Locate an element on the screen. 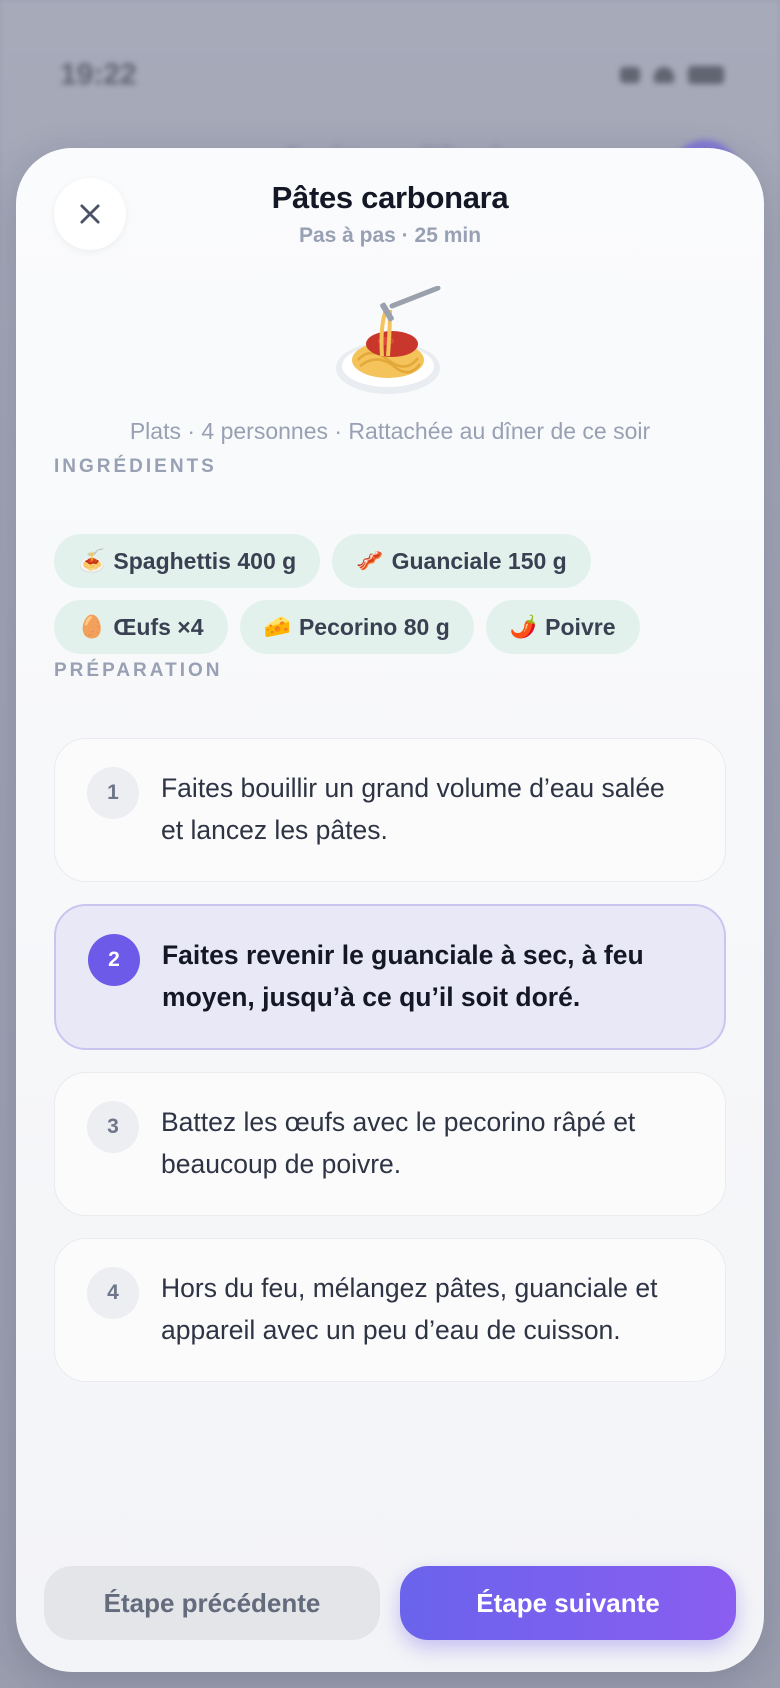 The width and height of the screenshot is (780, 1688). ingredient-chip: 🧀 Pecorino 80 g is located at coordinates (356, 627).